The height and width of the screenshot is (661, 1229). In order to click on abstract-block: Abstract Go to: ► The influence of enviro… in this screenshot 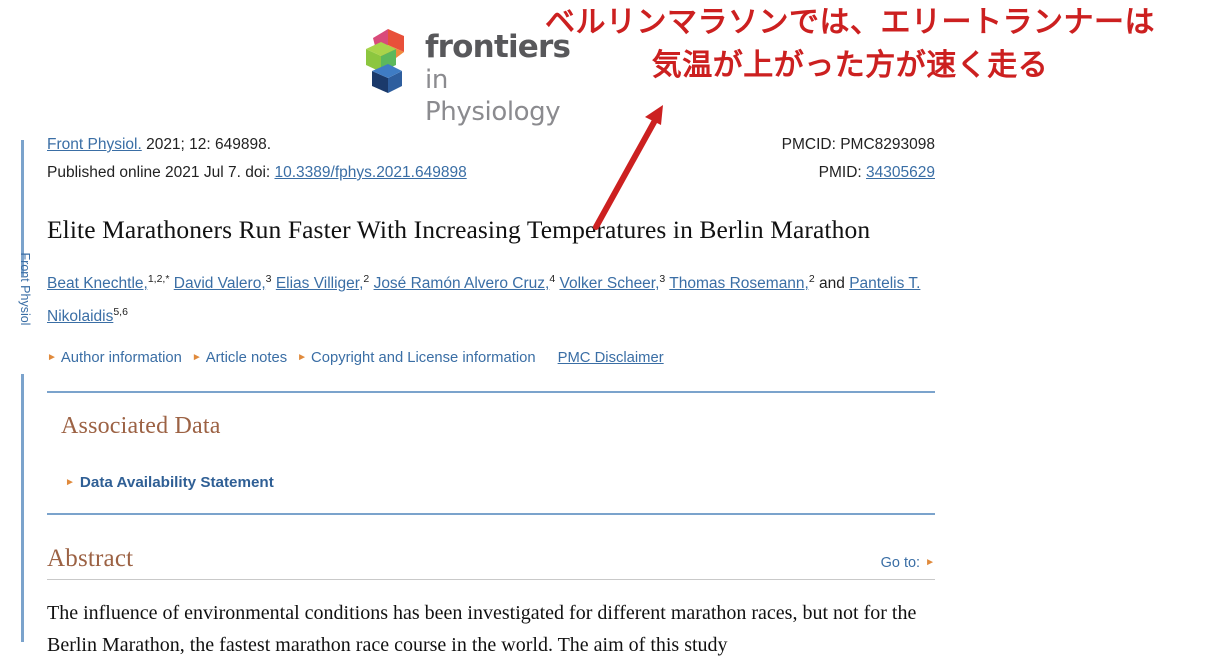, I will do `click(491, 603)`.